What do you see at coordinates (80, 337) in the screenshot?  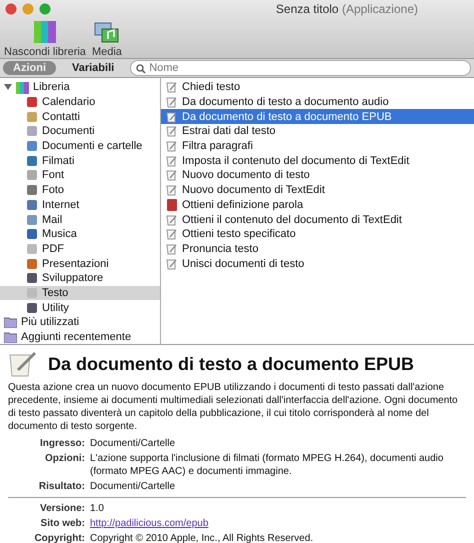 I see `sidebar-item: Aggiunti recentemente` at bounding box center [80, 337].